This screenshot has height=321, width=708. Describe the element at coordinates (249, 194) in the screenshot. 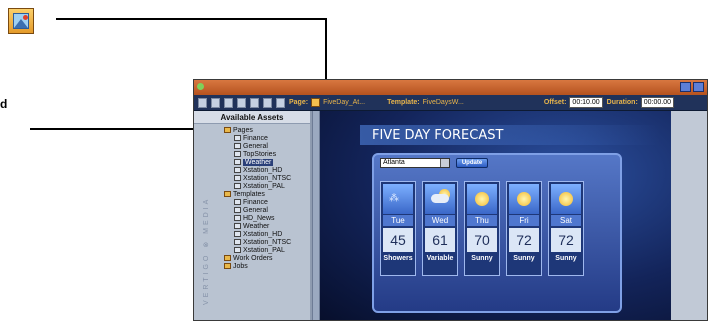

I see `tree-label: Templates` at that location.